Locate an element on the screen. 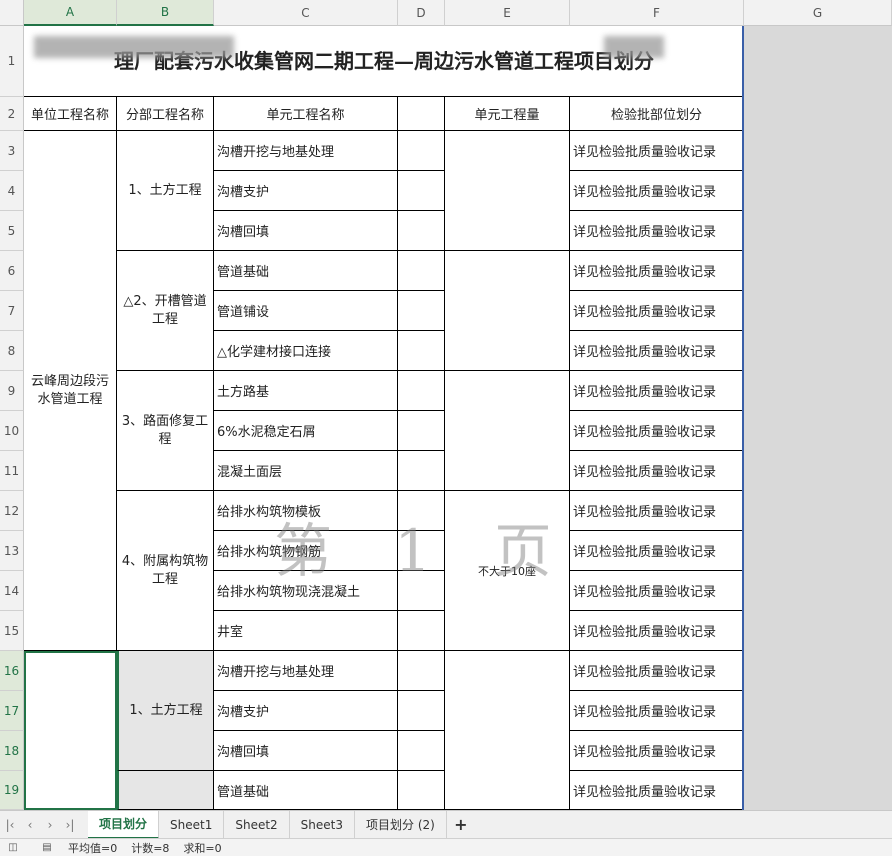 The width and height of the screenshot is (892, 856). select-all-corner is located at coordinates (12, 13).